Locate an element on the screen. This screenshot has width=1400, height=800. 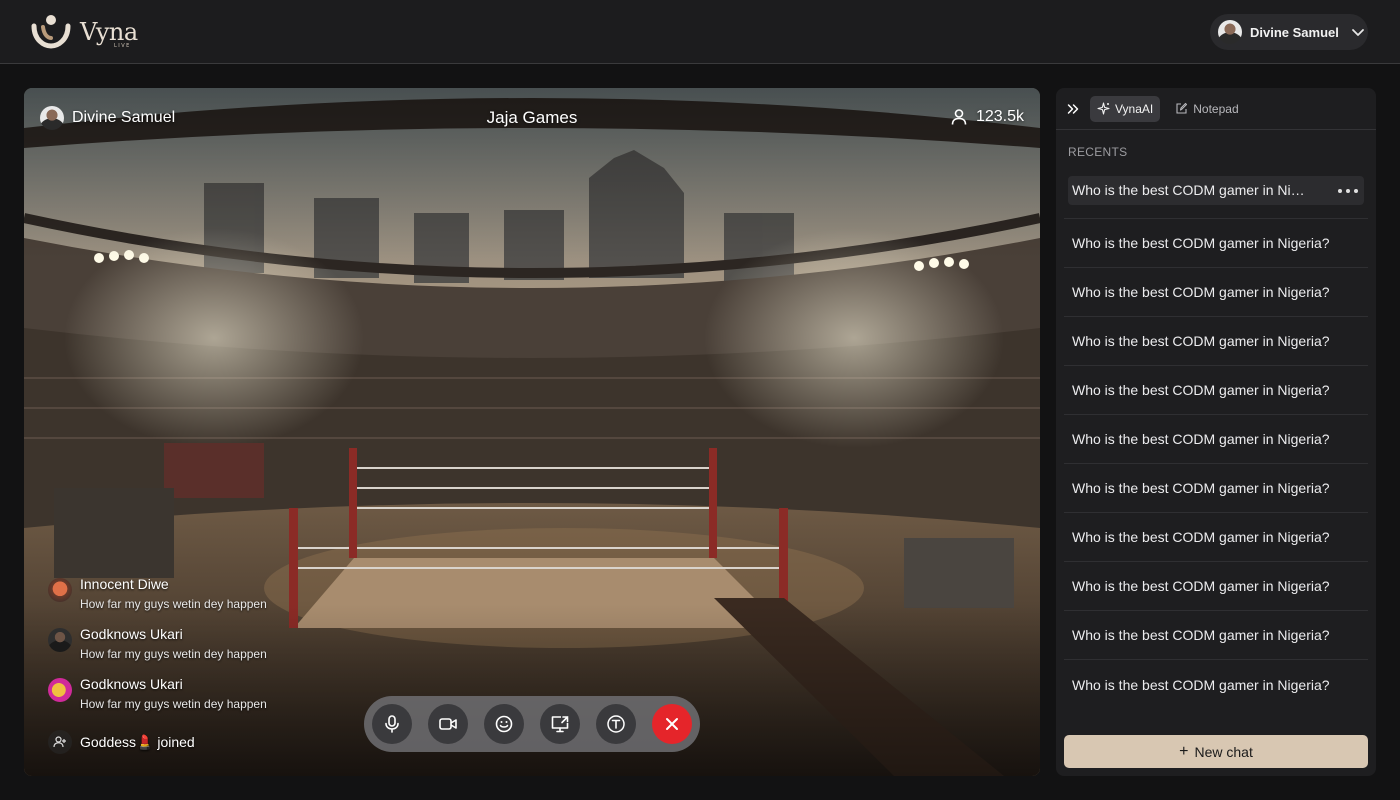
tab-notepad: Notepad is located at coordinates (1206, 109).